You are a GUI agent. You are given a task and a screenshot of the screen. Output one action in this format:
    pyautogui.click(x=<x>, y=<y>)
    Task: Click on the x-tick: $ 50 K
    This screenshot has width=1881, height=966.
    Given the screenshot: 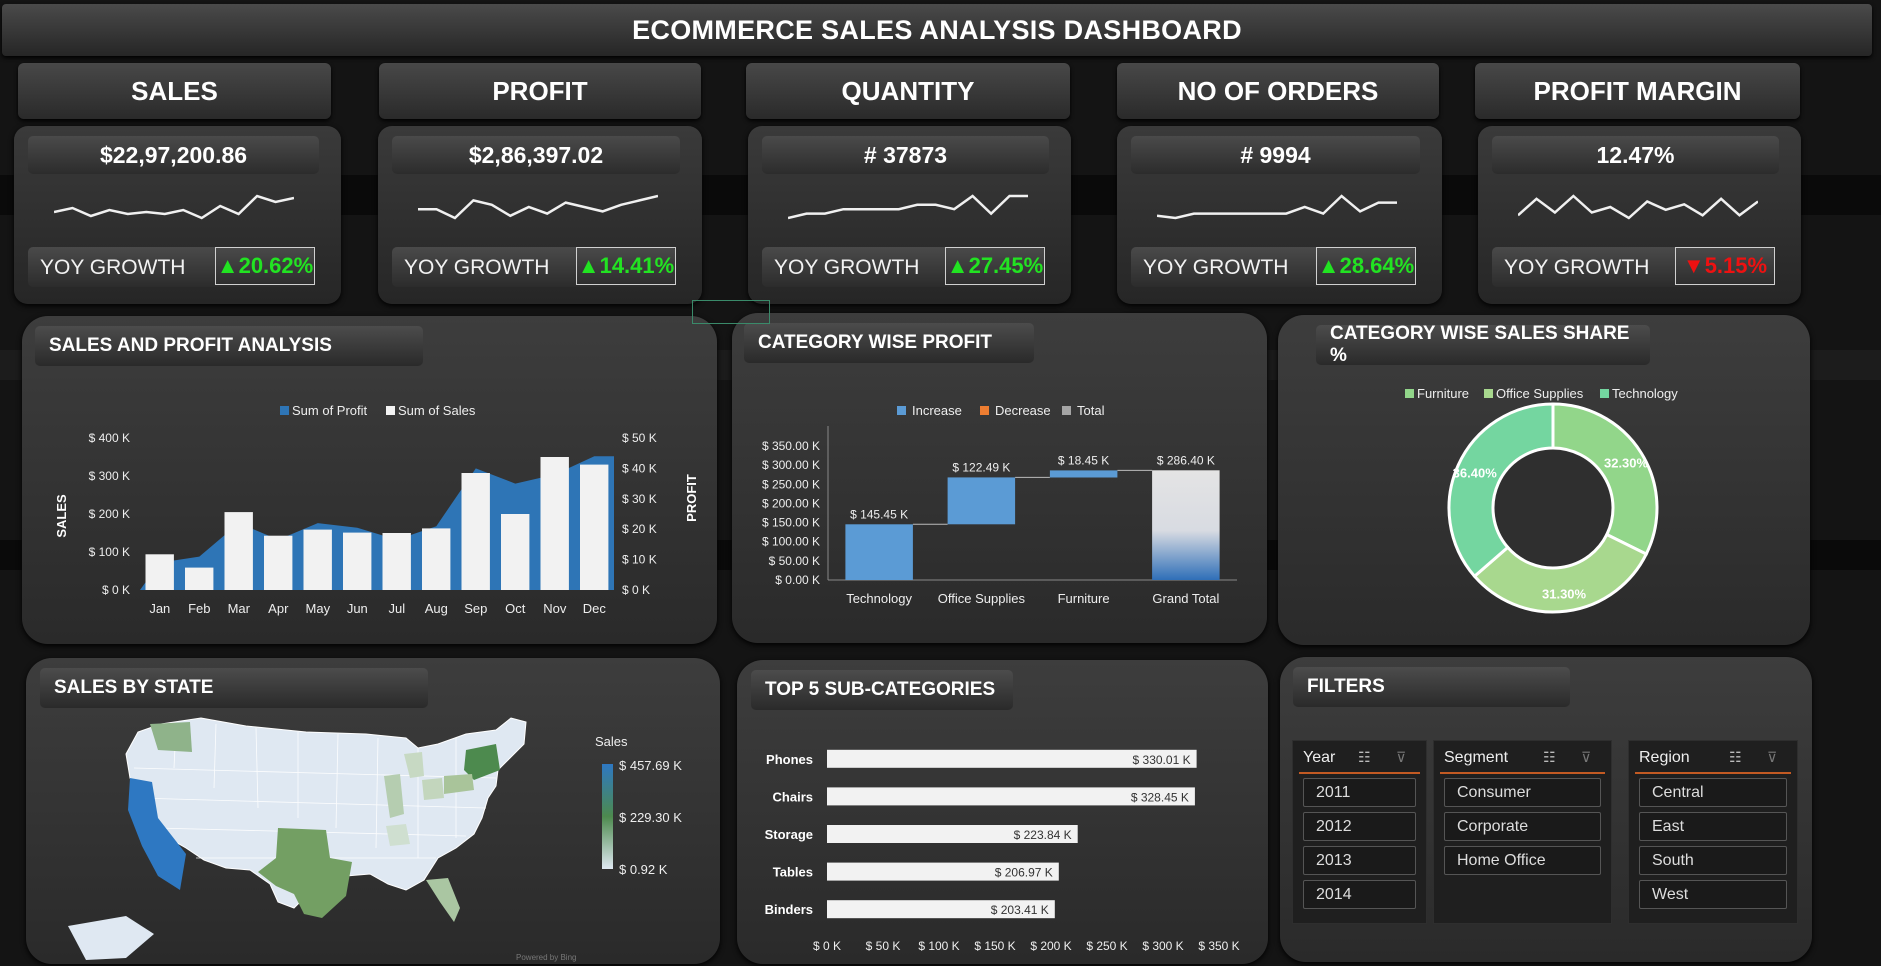 What is the action you would take?
    pyautogui.click(x=883, y=946)
    